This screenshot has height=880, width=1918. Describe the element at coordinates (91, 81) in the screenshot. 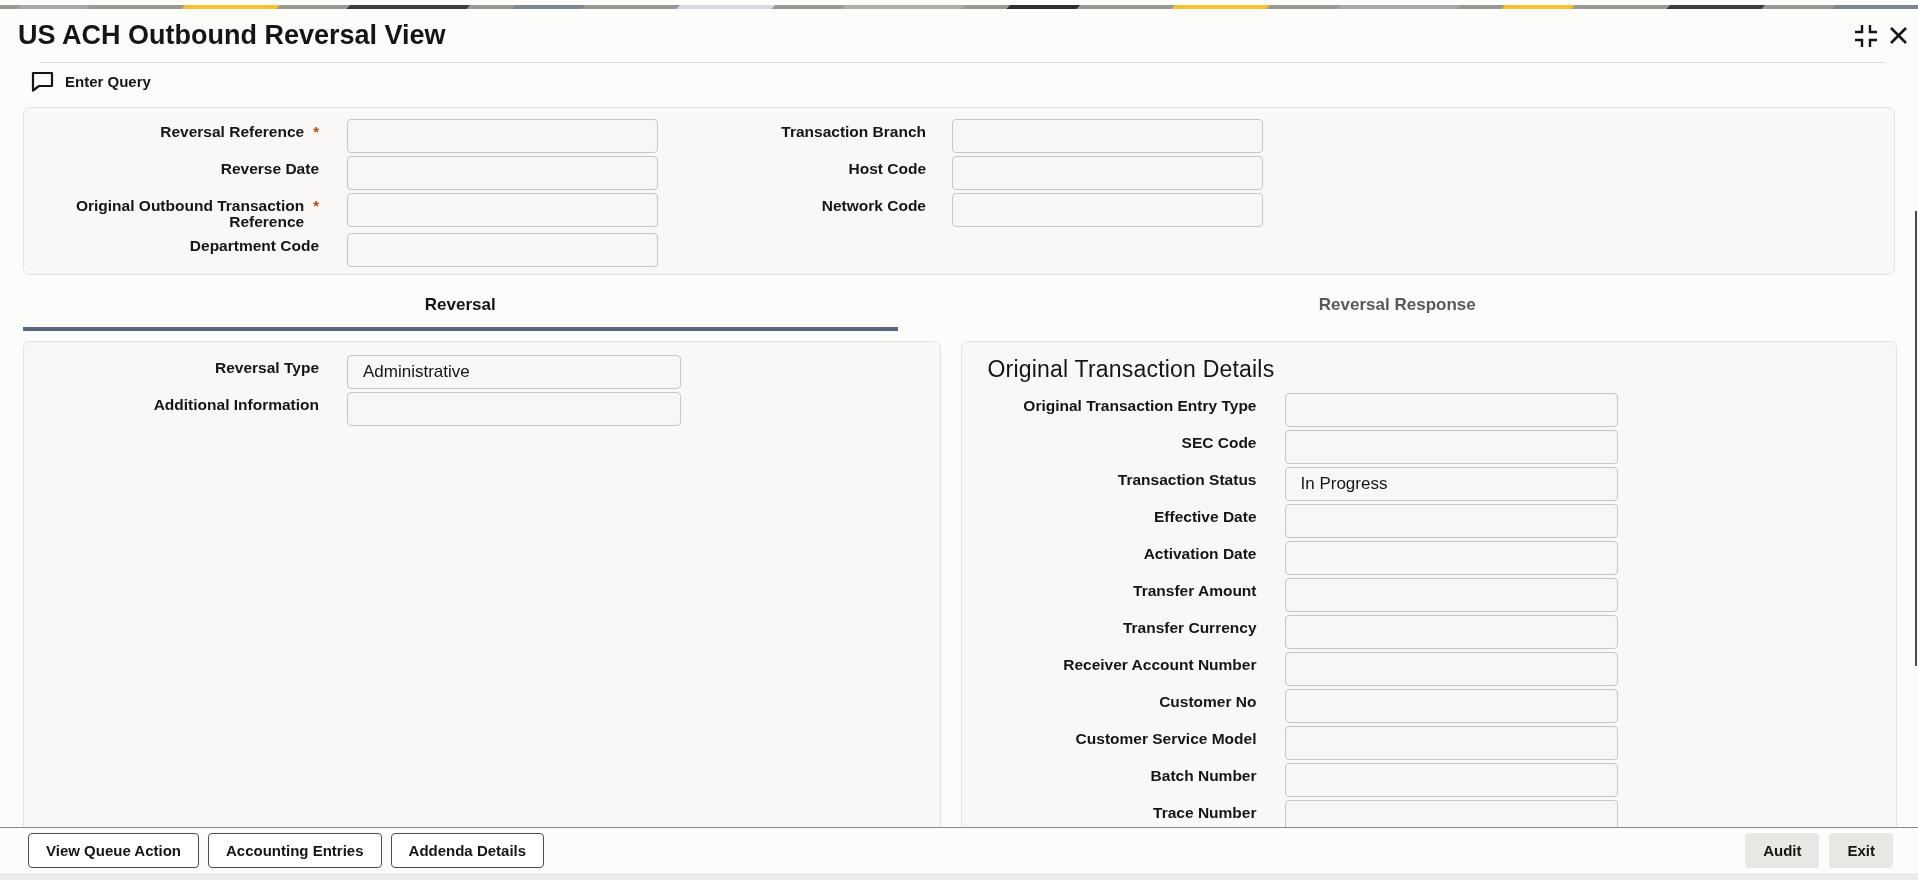

I see `enter-query-button: Enter Query` at that location.